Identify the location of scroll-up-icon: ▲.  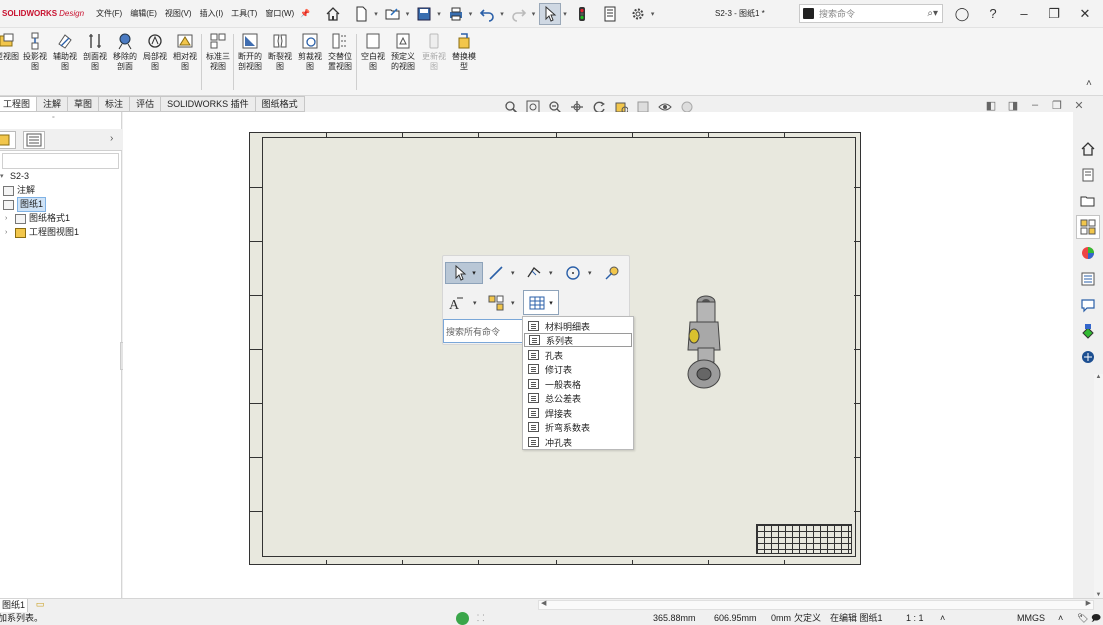
(1098, 377).